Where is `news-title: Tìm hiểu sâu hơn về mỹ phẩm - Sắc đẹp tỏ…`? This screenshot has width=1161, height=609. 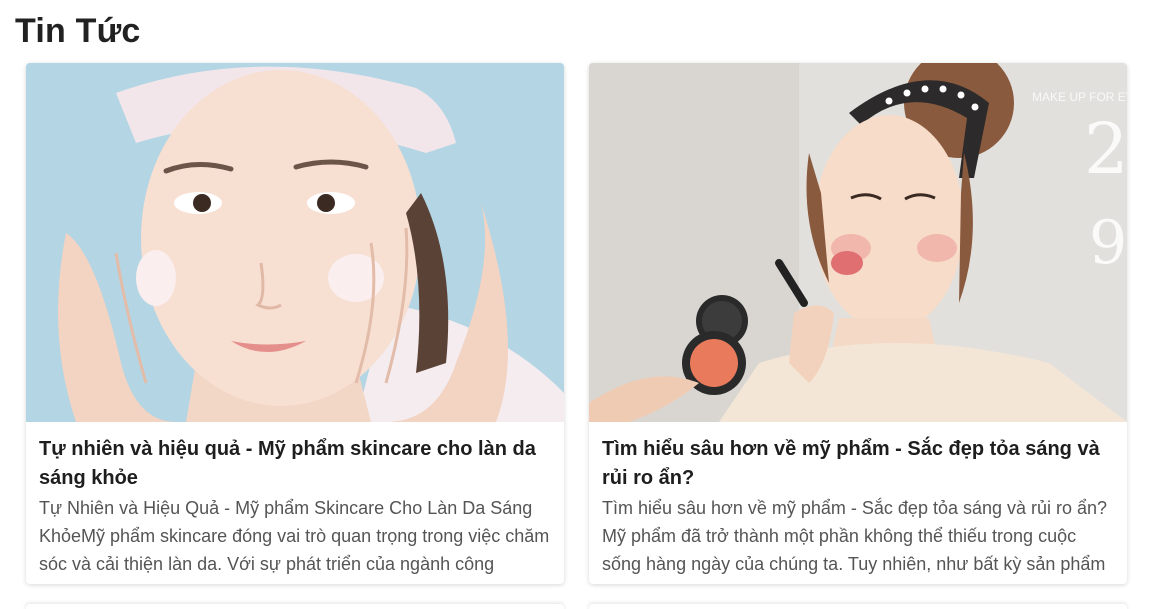 news-title: Tìm hiểu sâu hơn về mỹ phẩm - Sắc đẹp tỏ… is located at coordinates (857, 464).